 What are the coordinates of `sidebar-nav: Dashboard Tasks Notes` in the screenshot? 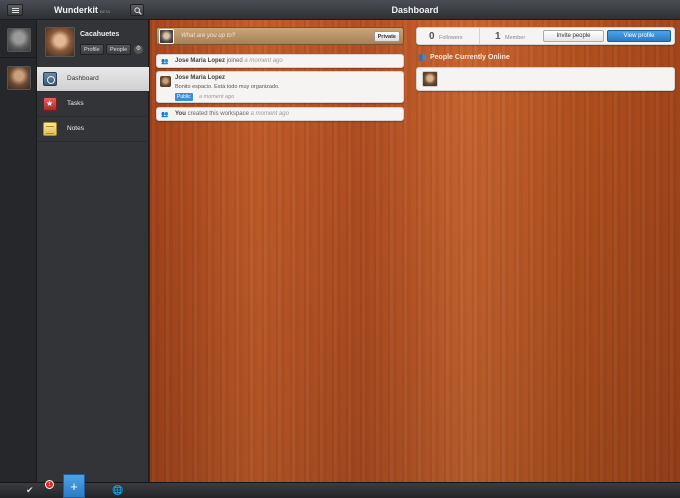 It's located at (93, 104).